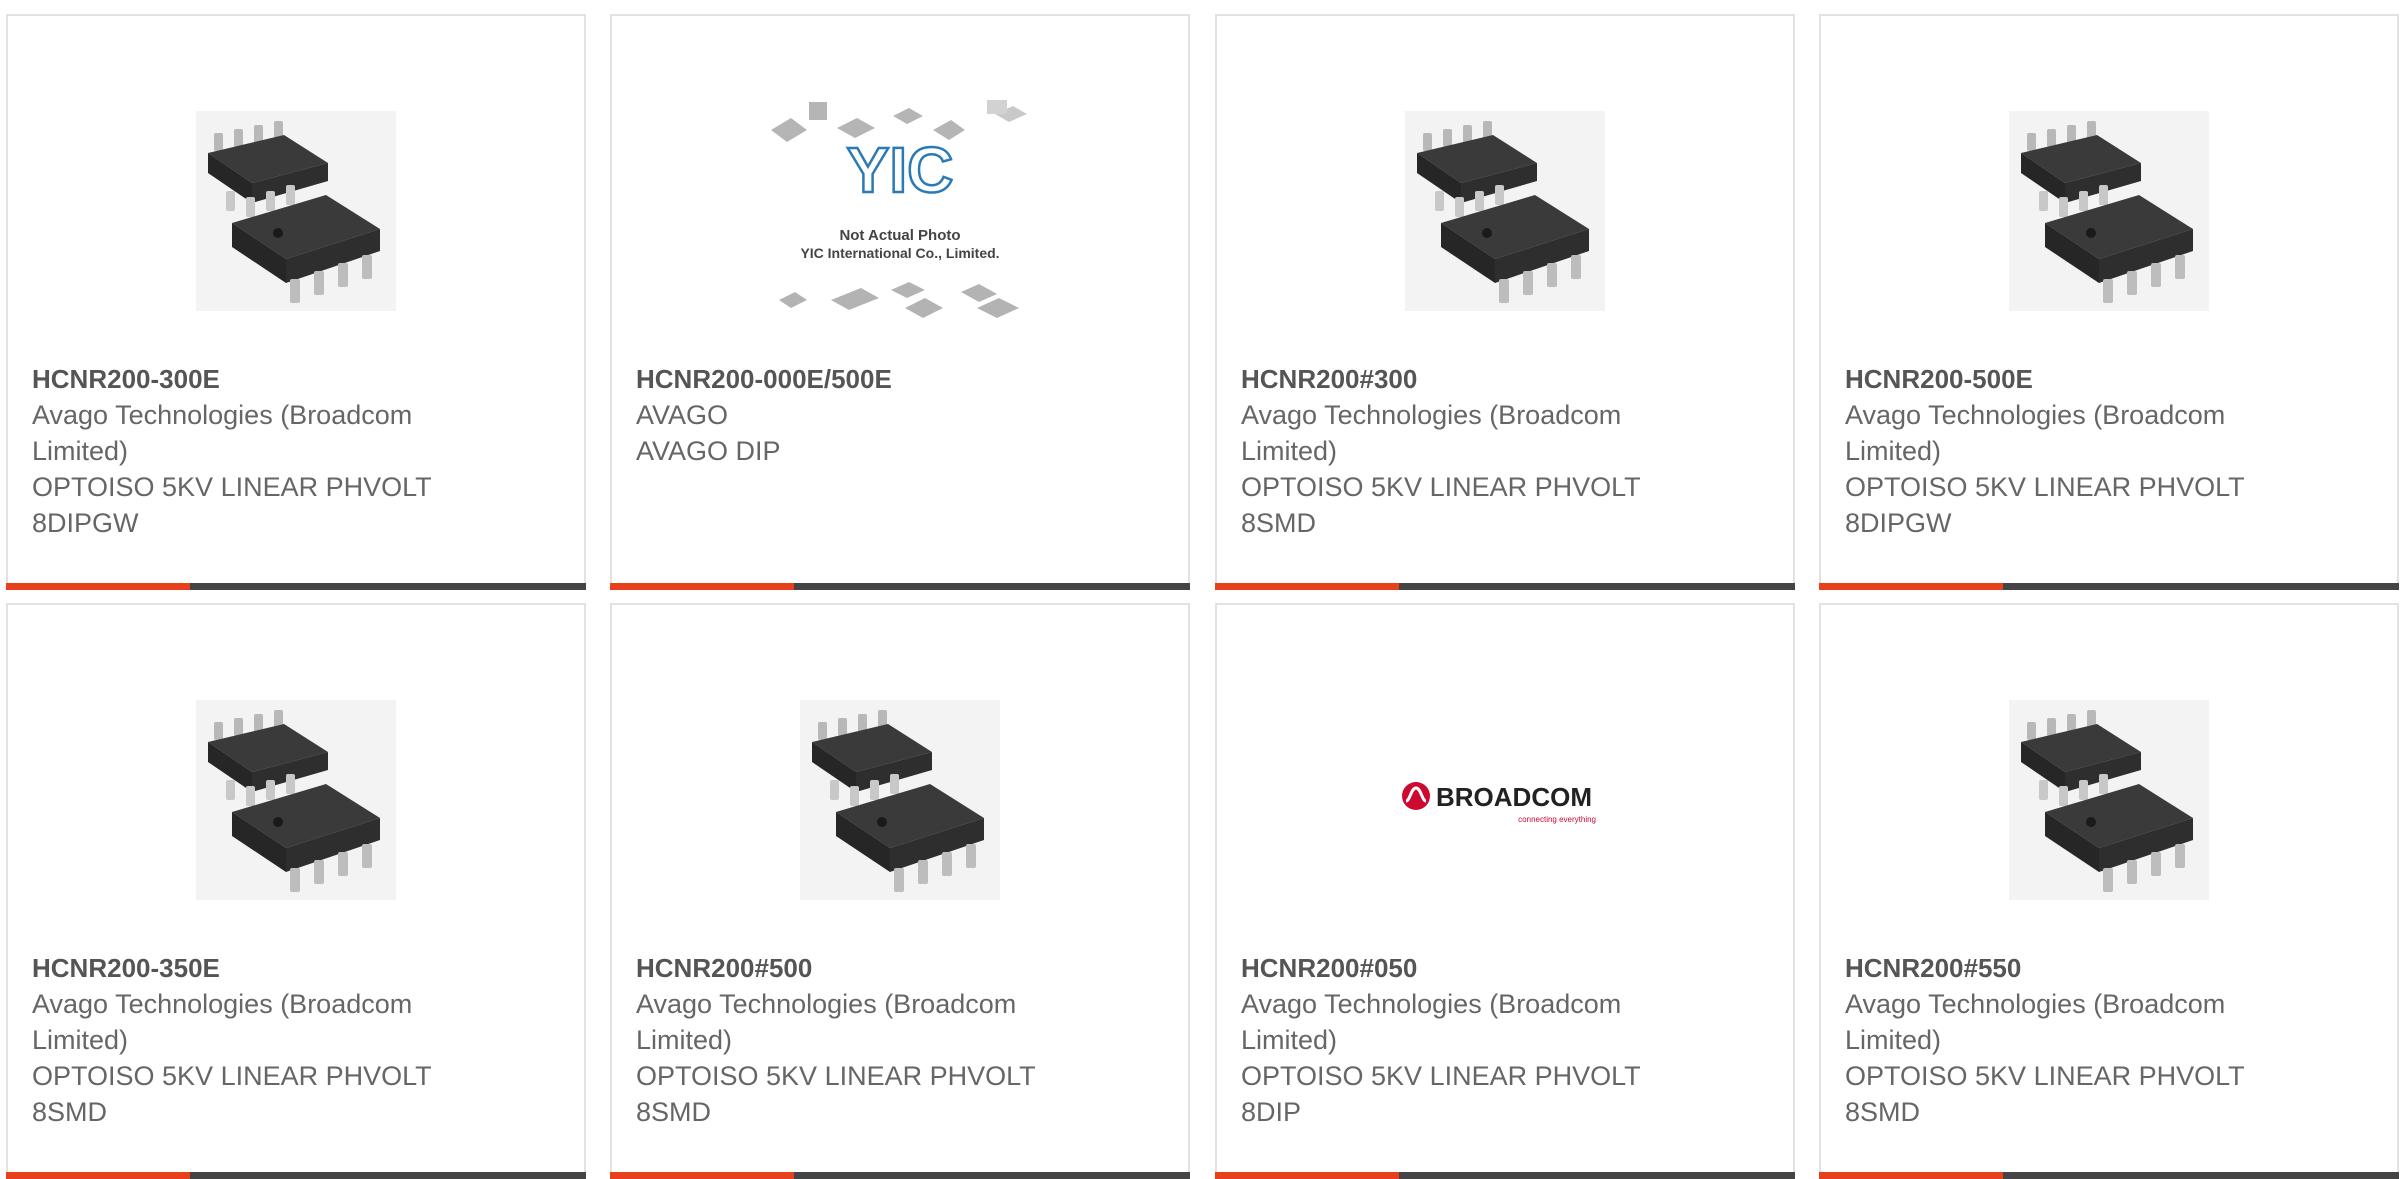  Describe the element at coordinates (856, 968) in the screenshot. I see `part-number: HCNR200#500` at that location.